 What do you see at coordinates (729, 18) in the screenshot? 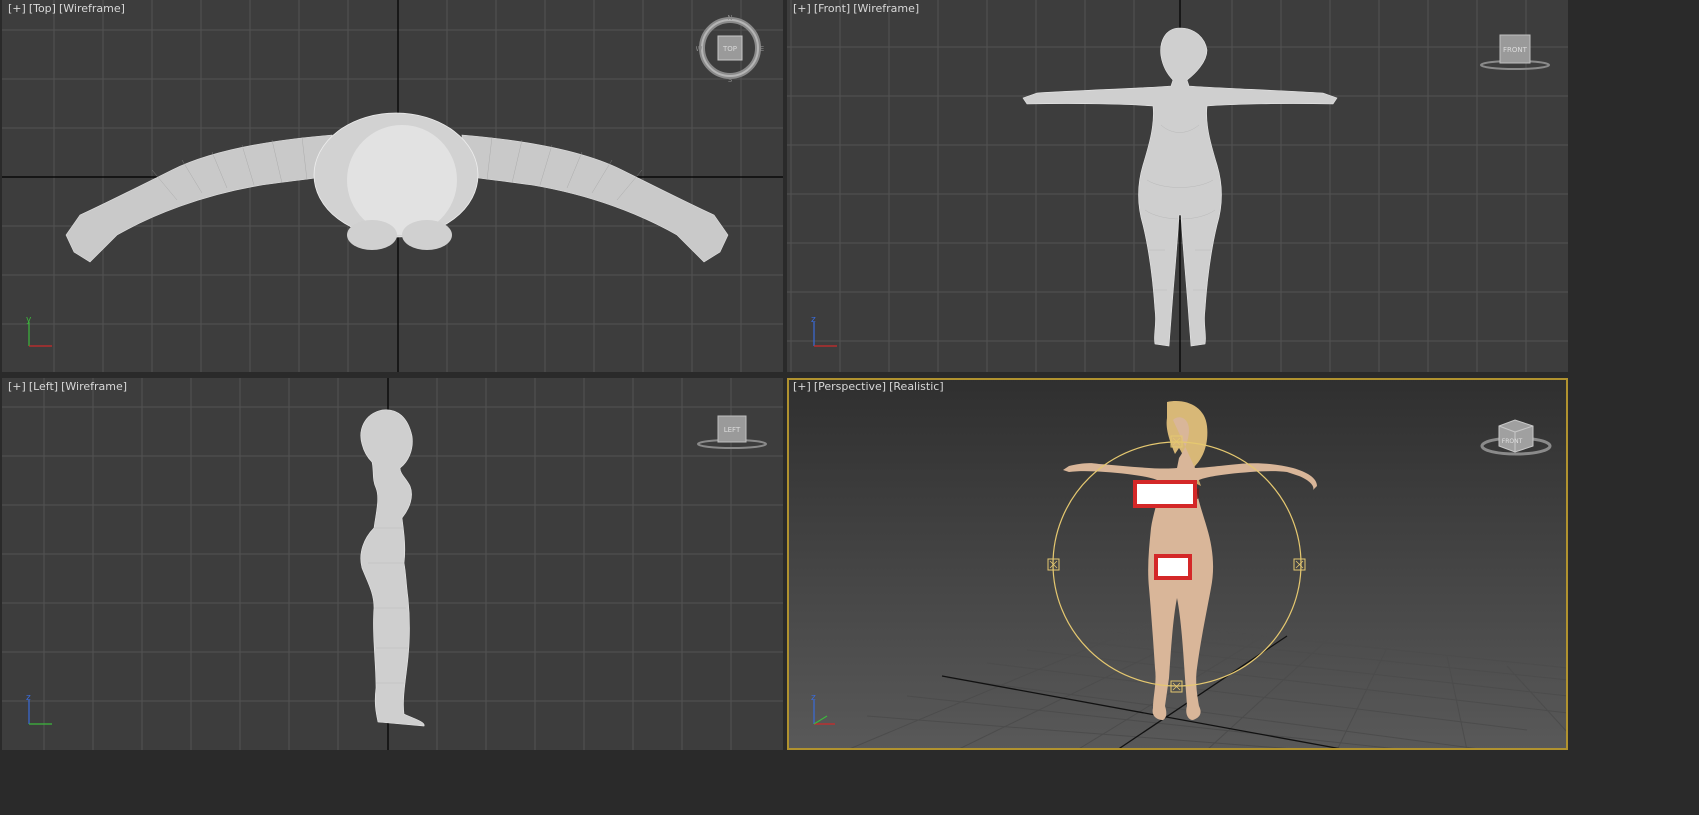
I see `compass-n: N` at bounding box center [729, 18].